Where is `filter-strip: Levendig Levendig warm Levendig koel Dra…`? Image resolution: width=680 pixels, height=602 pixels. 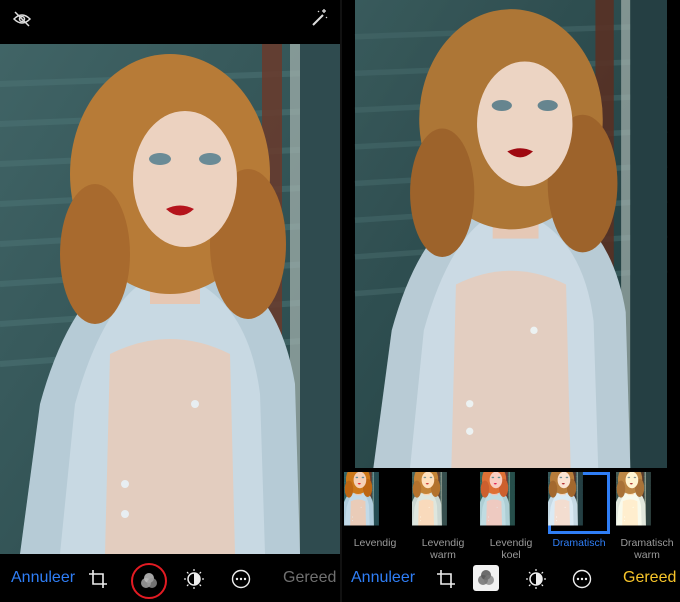
filter-strip: Levendig Levendig warm Levendig koel Dra… is located at coordinates (511, 515).